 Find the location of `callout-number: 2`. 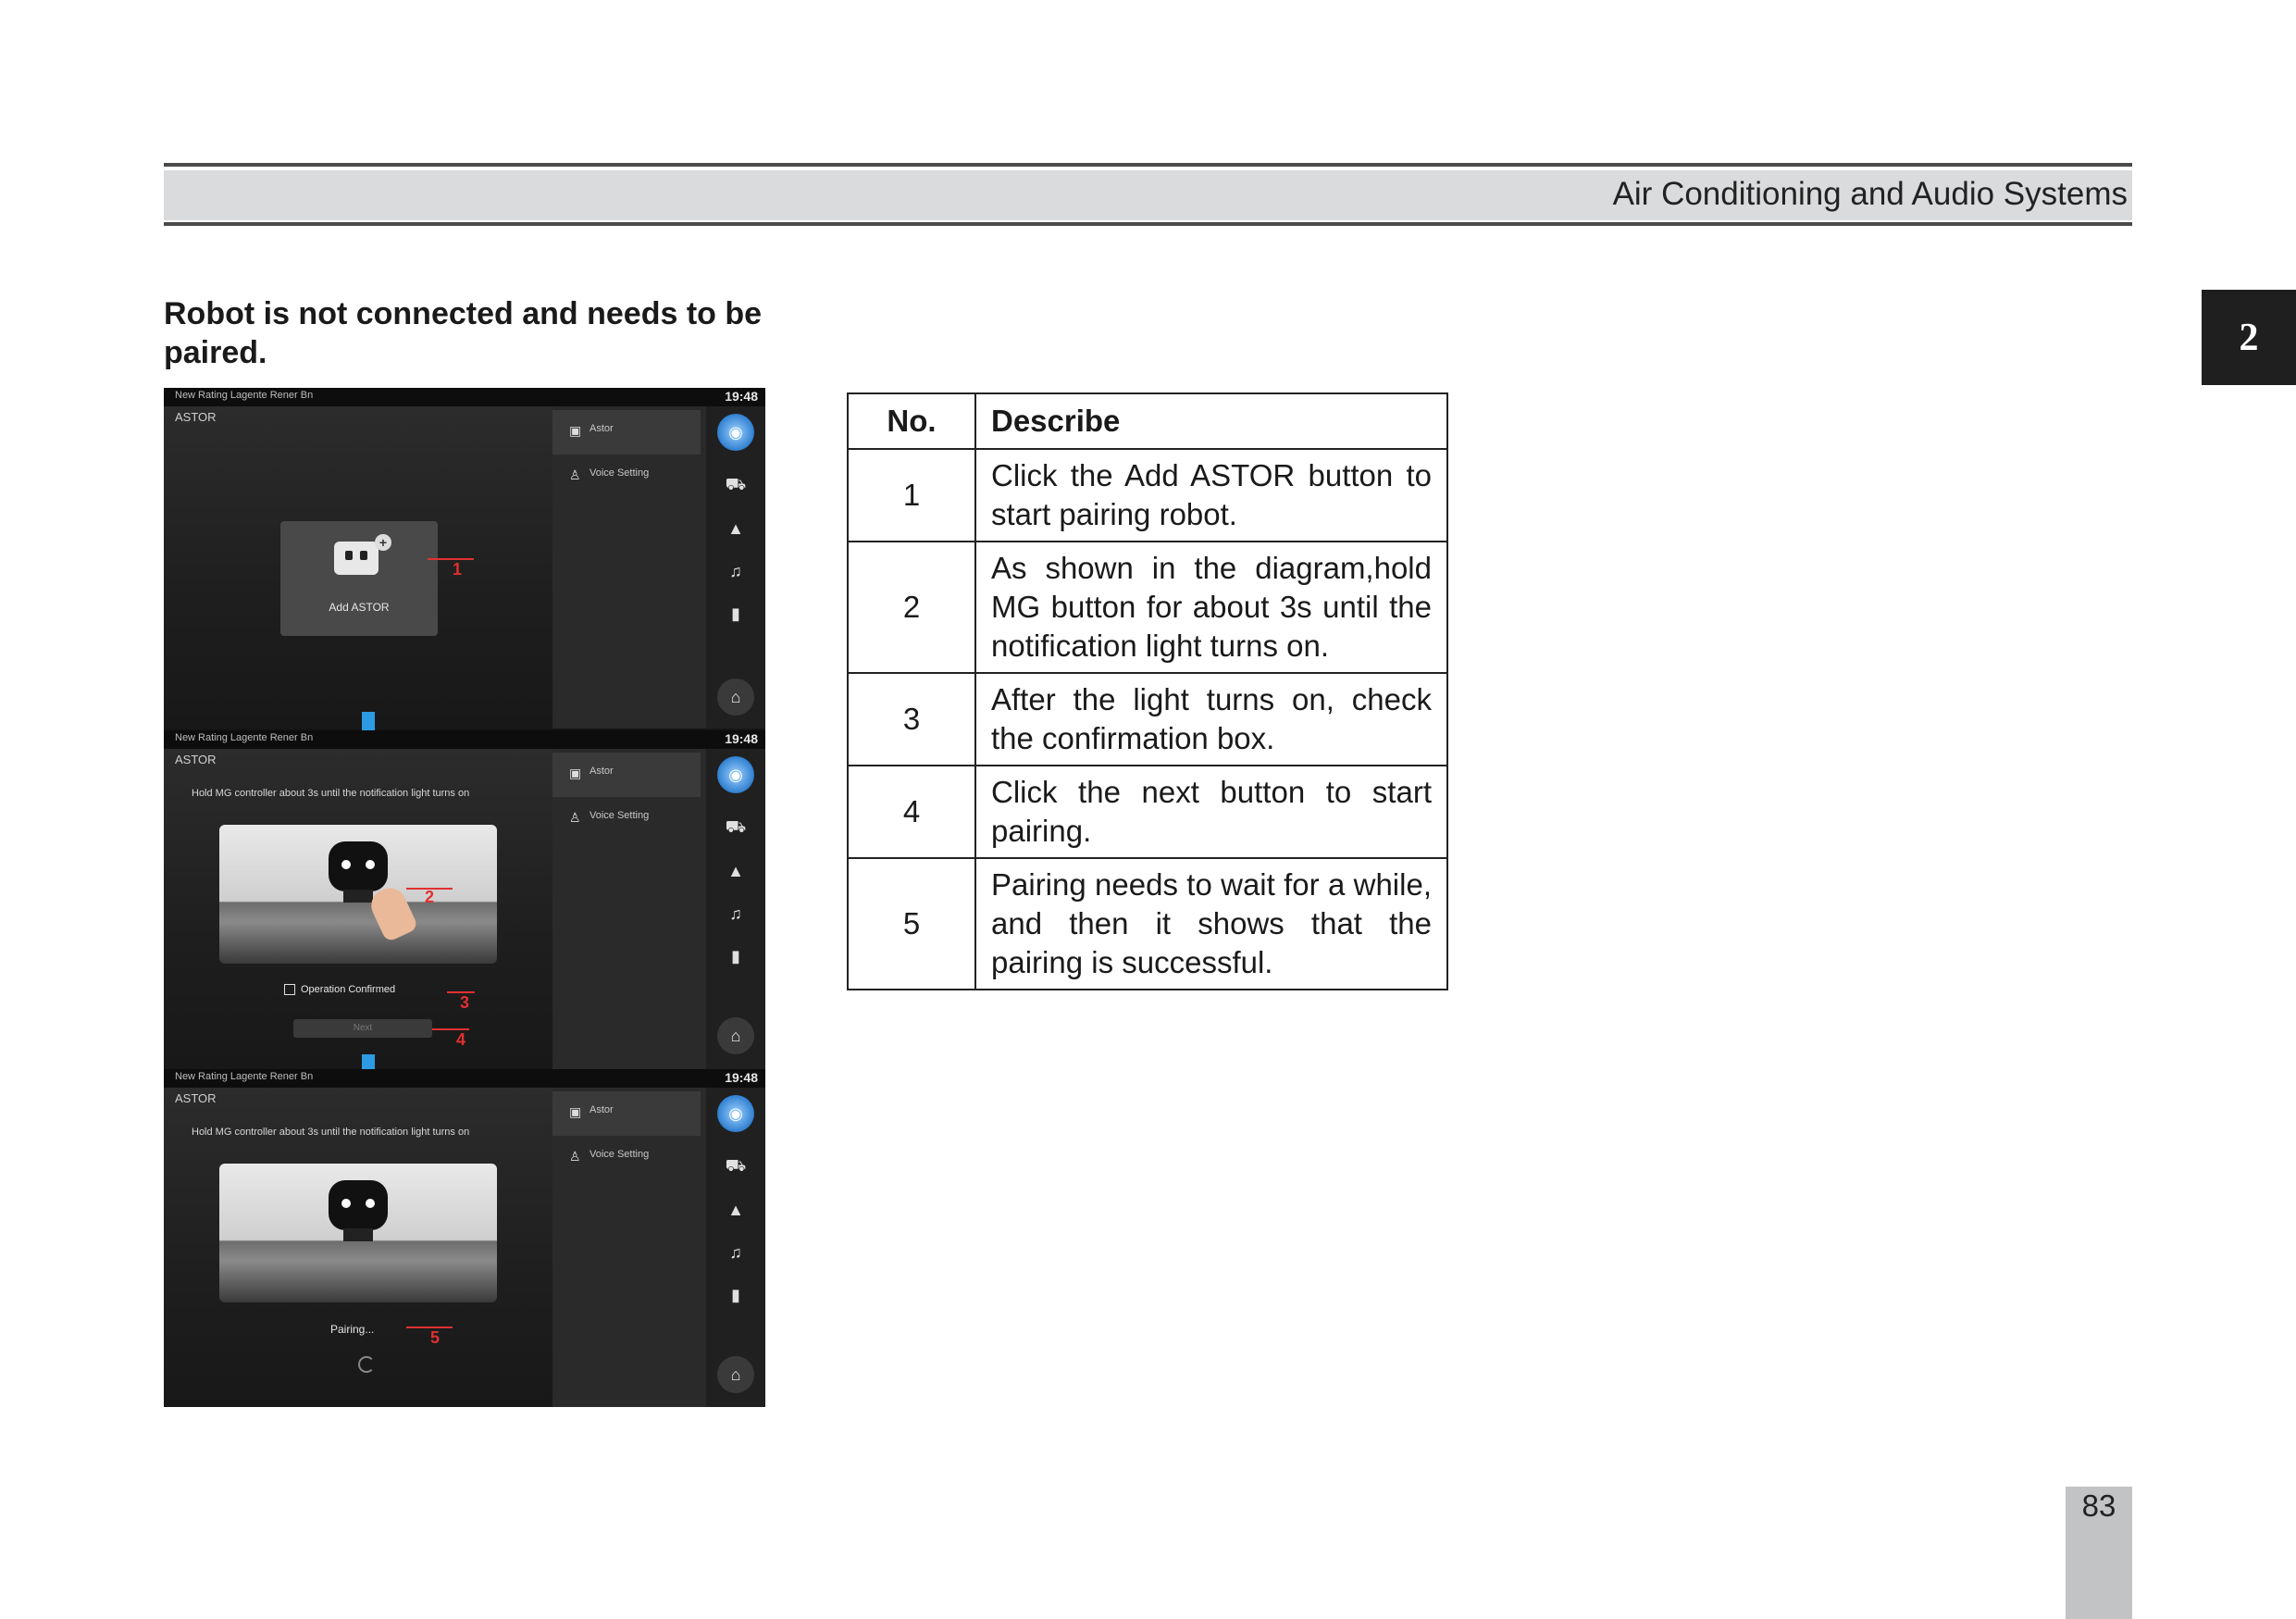

callout-number: 2 is located at coordinates (430, 897).